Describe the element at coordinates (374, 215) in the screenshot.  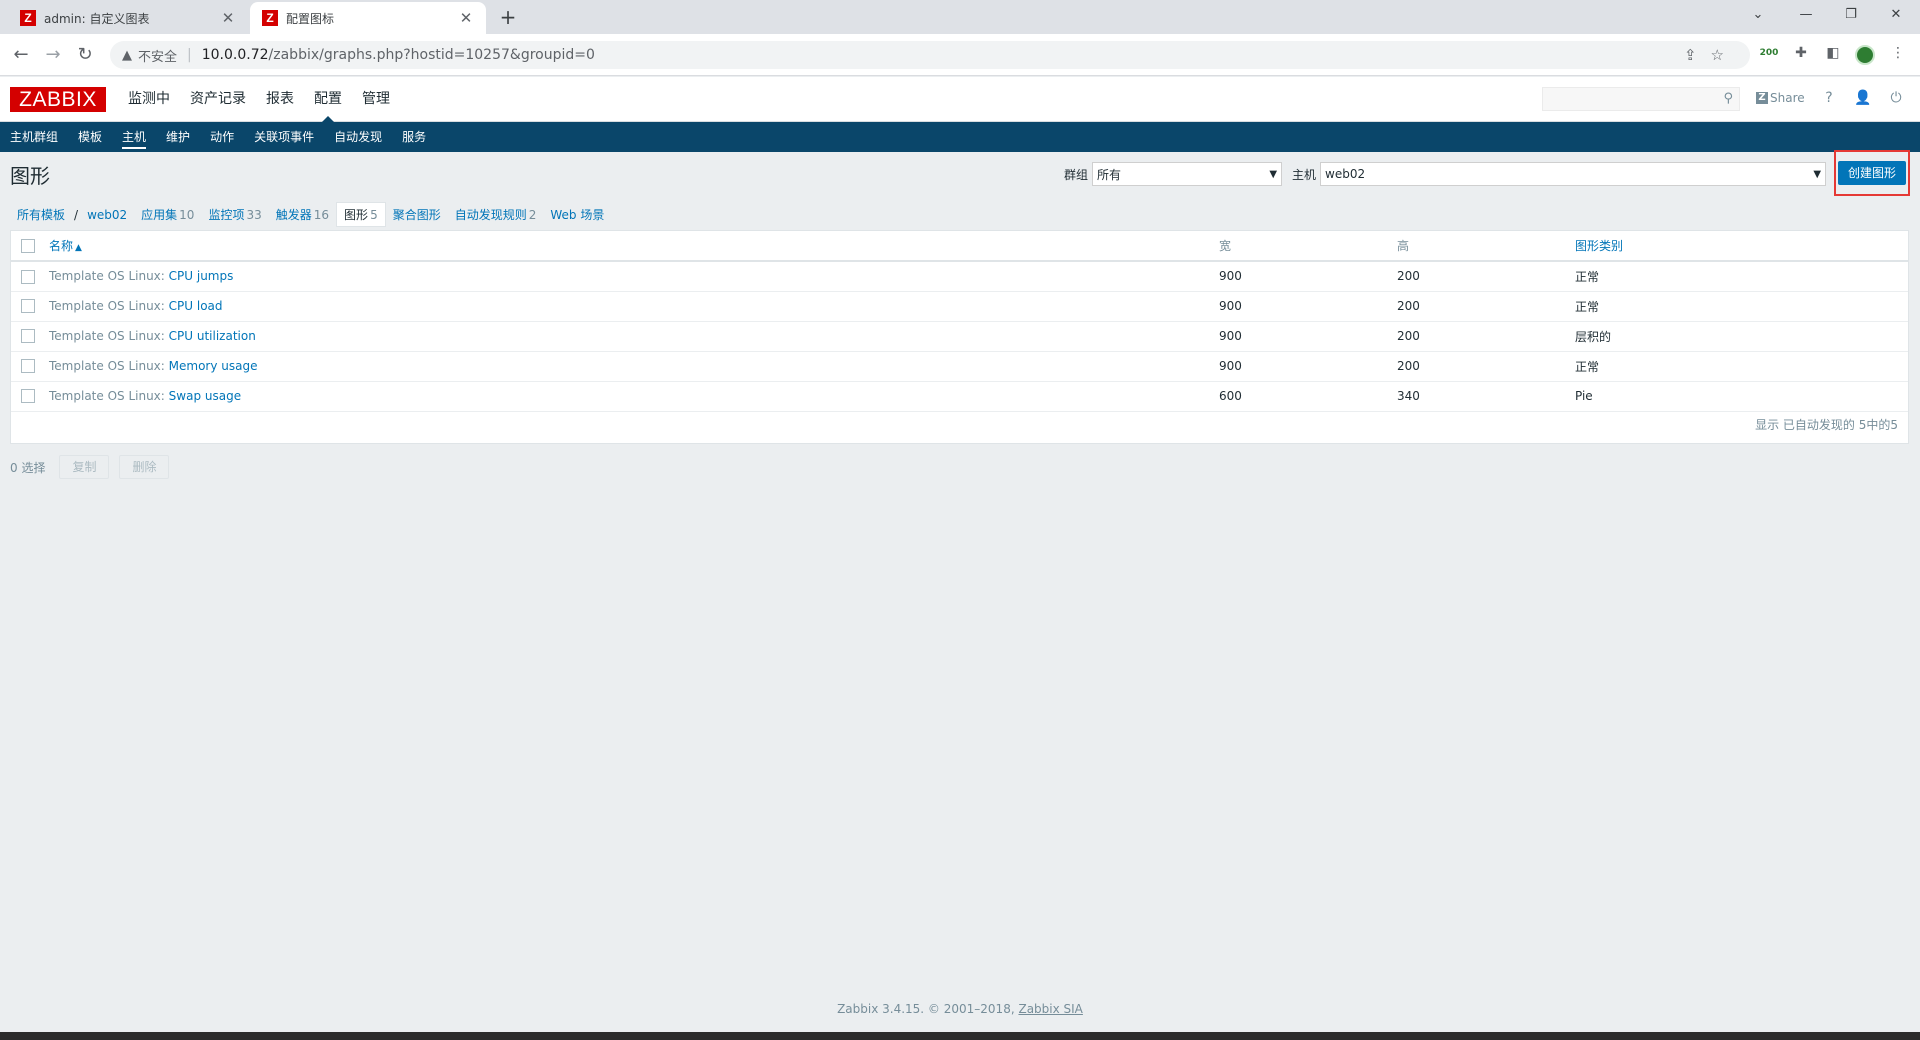
I see `nav-count: 5` at that location.